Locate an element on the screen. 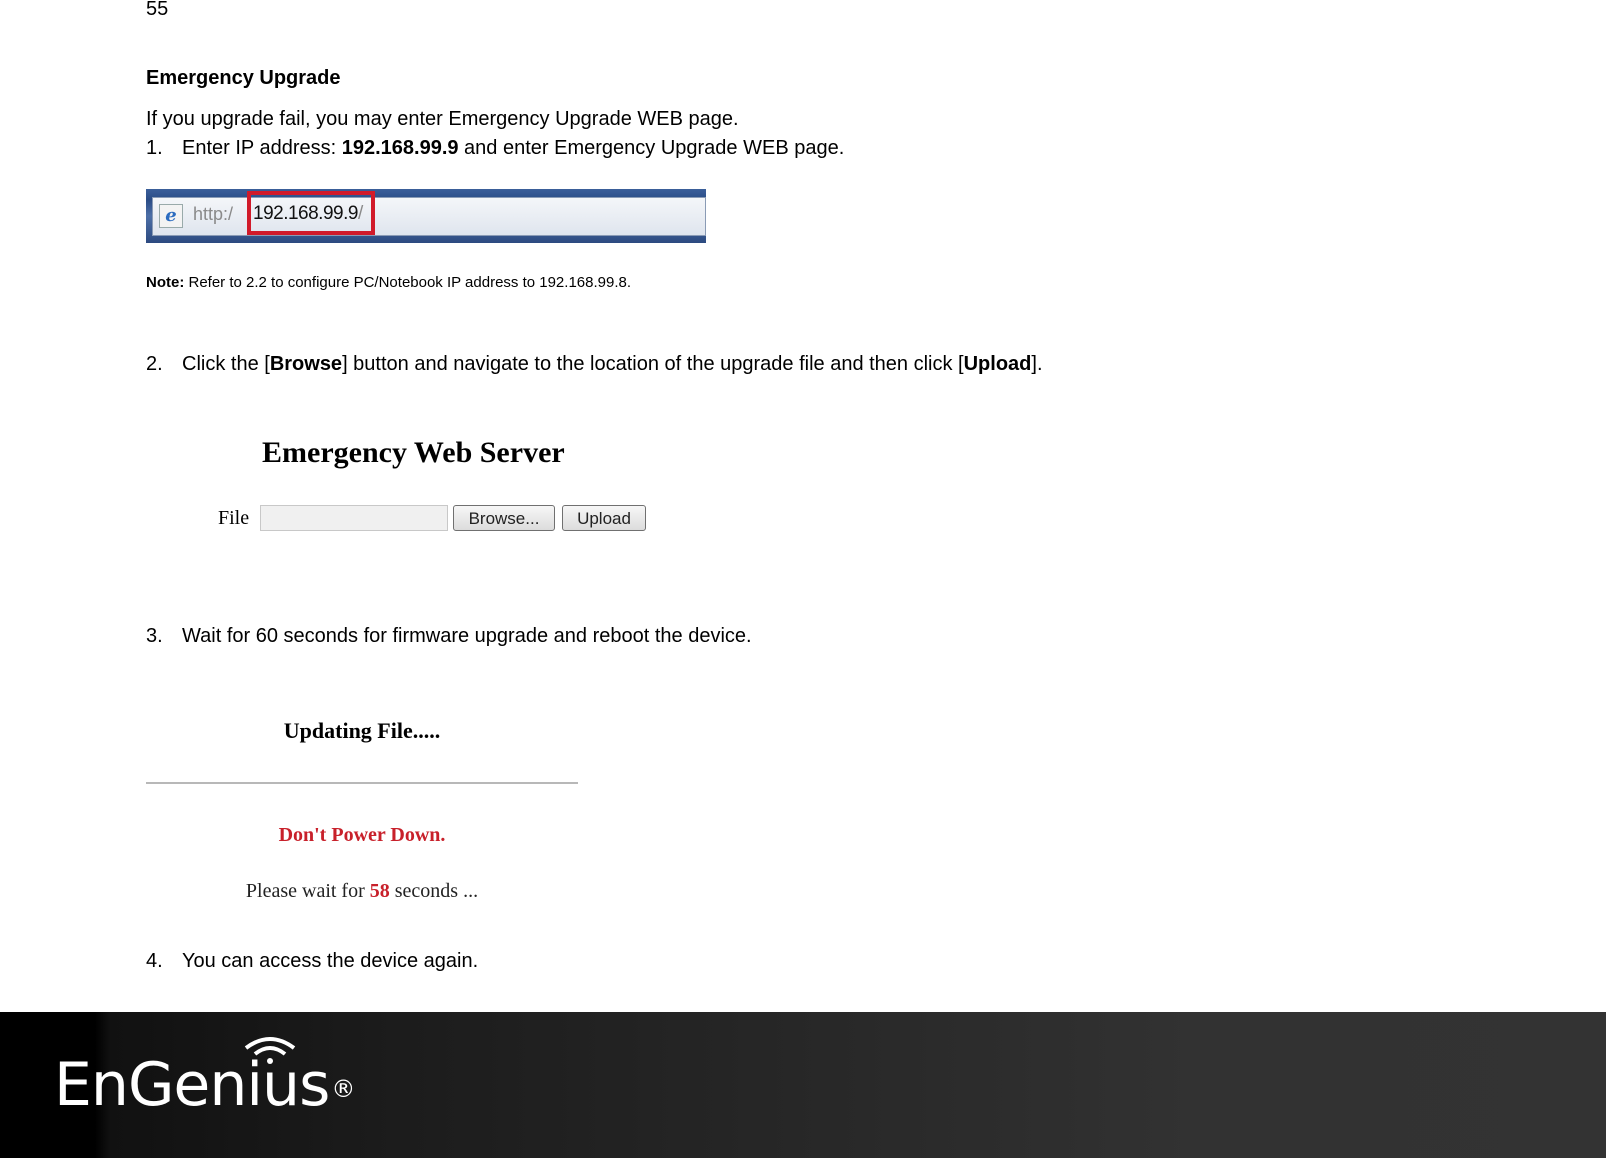 The image size is (1606, 1158). engenius-logo: EnGenius® is located at coordinates (204, 1085).